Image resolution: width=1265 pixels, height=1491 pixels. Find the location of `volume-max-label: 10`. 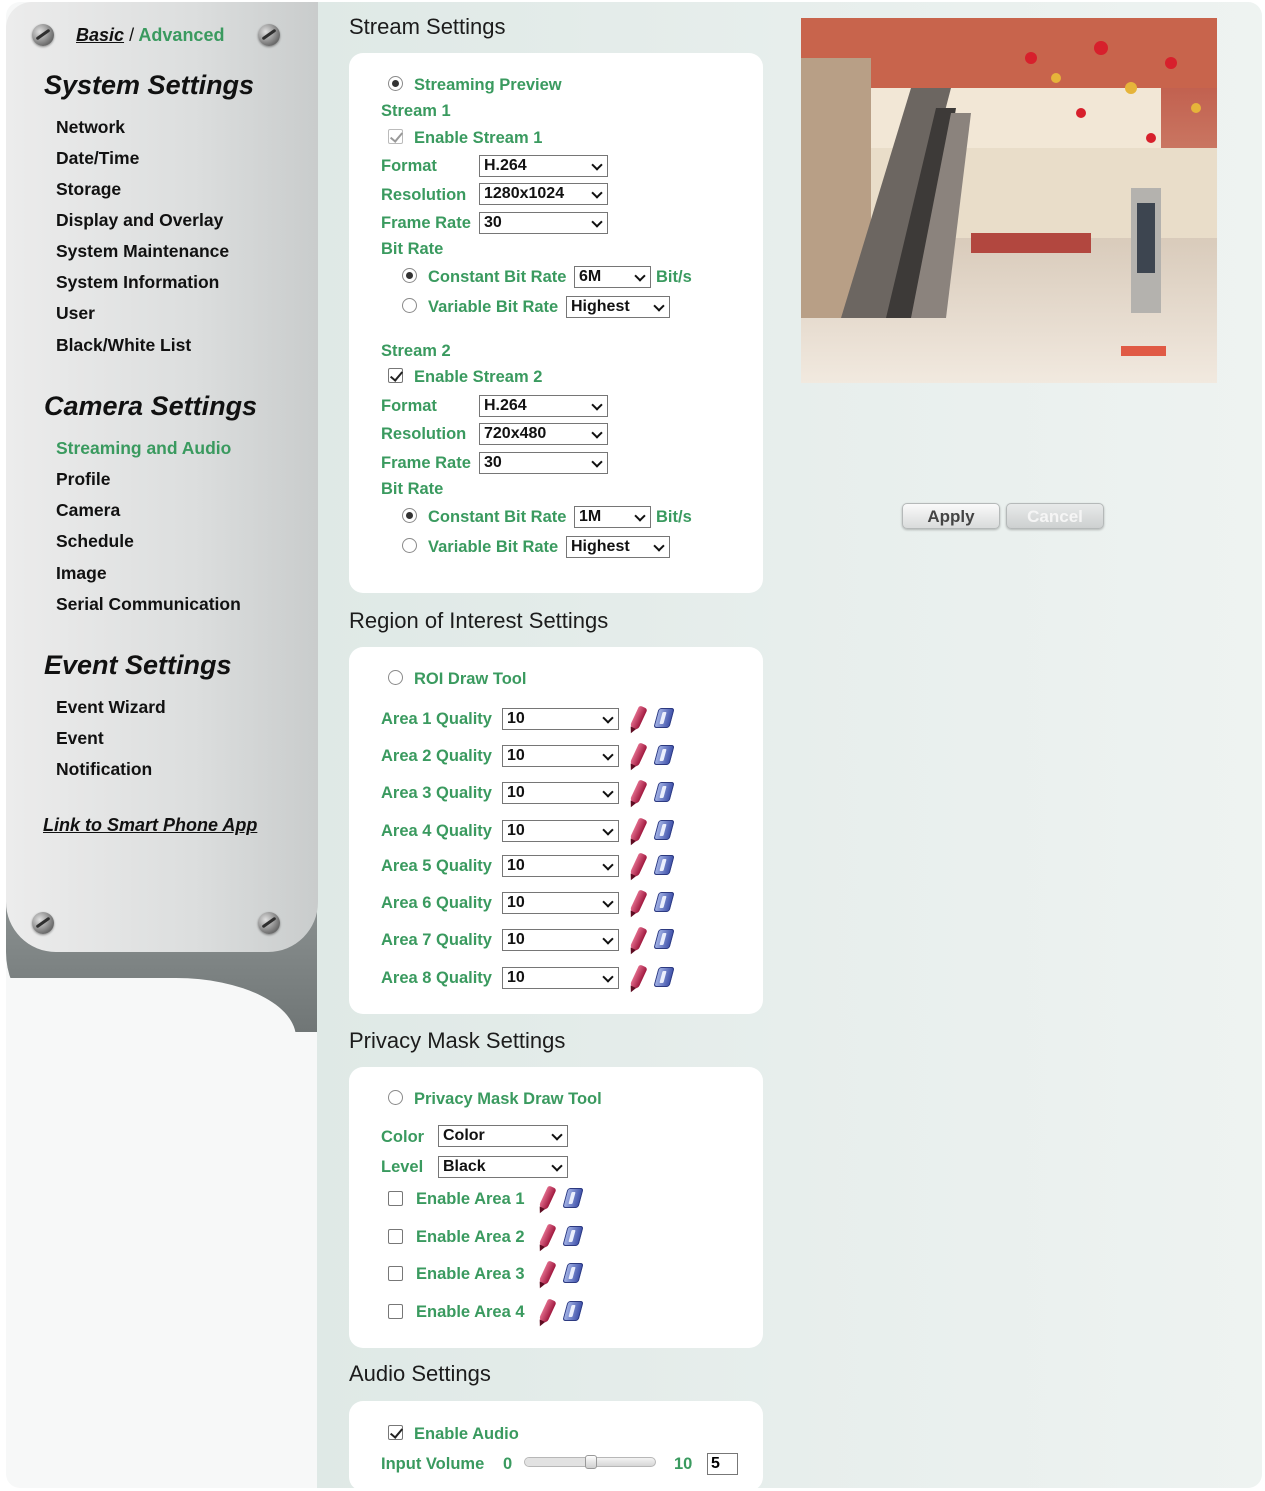

volume-max-label: 10 is located at coordinates (683, 1464).